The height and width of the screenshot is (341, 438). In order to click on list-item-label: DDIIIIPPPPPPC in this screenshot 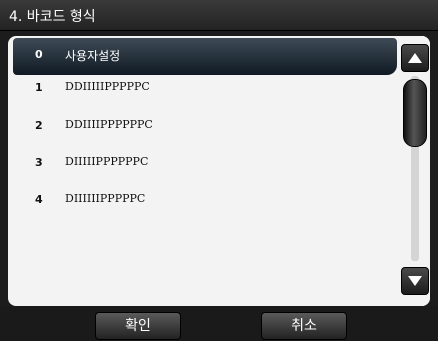, I will do `click(109, 124)`.